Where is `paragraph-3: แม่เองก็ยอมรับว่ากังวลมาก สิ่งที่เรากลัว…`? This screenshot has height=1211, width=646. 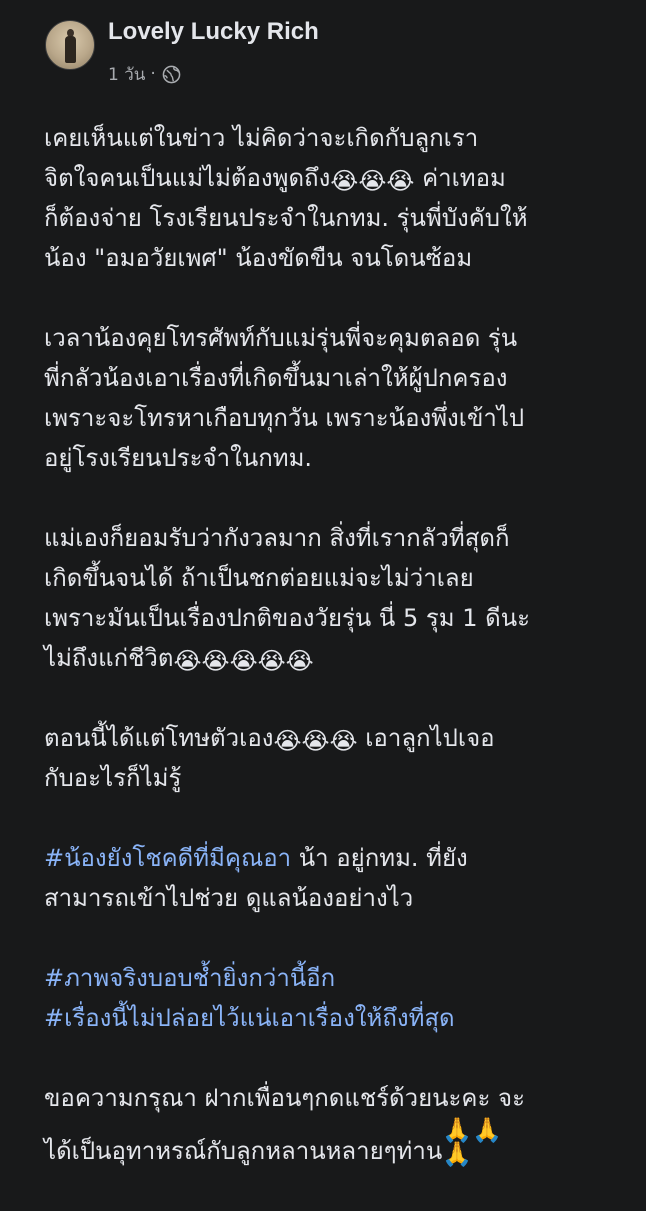 paragraph-3: แม่เองก็ยอมรับว่ากังวลมาก สิ่งที่เรากลัว… is located at coordinates (324, 598).